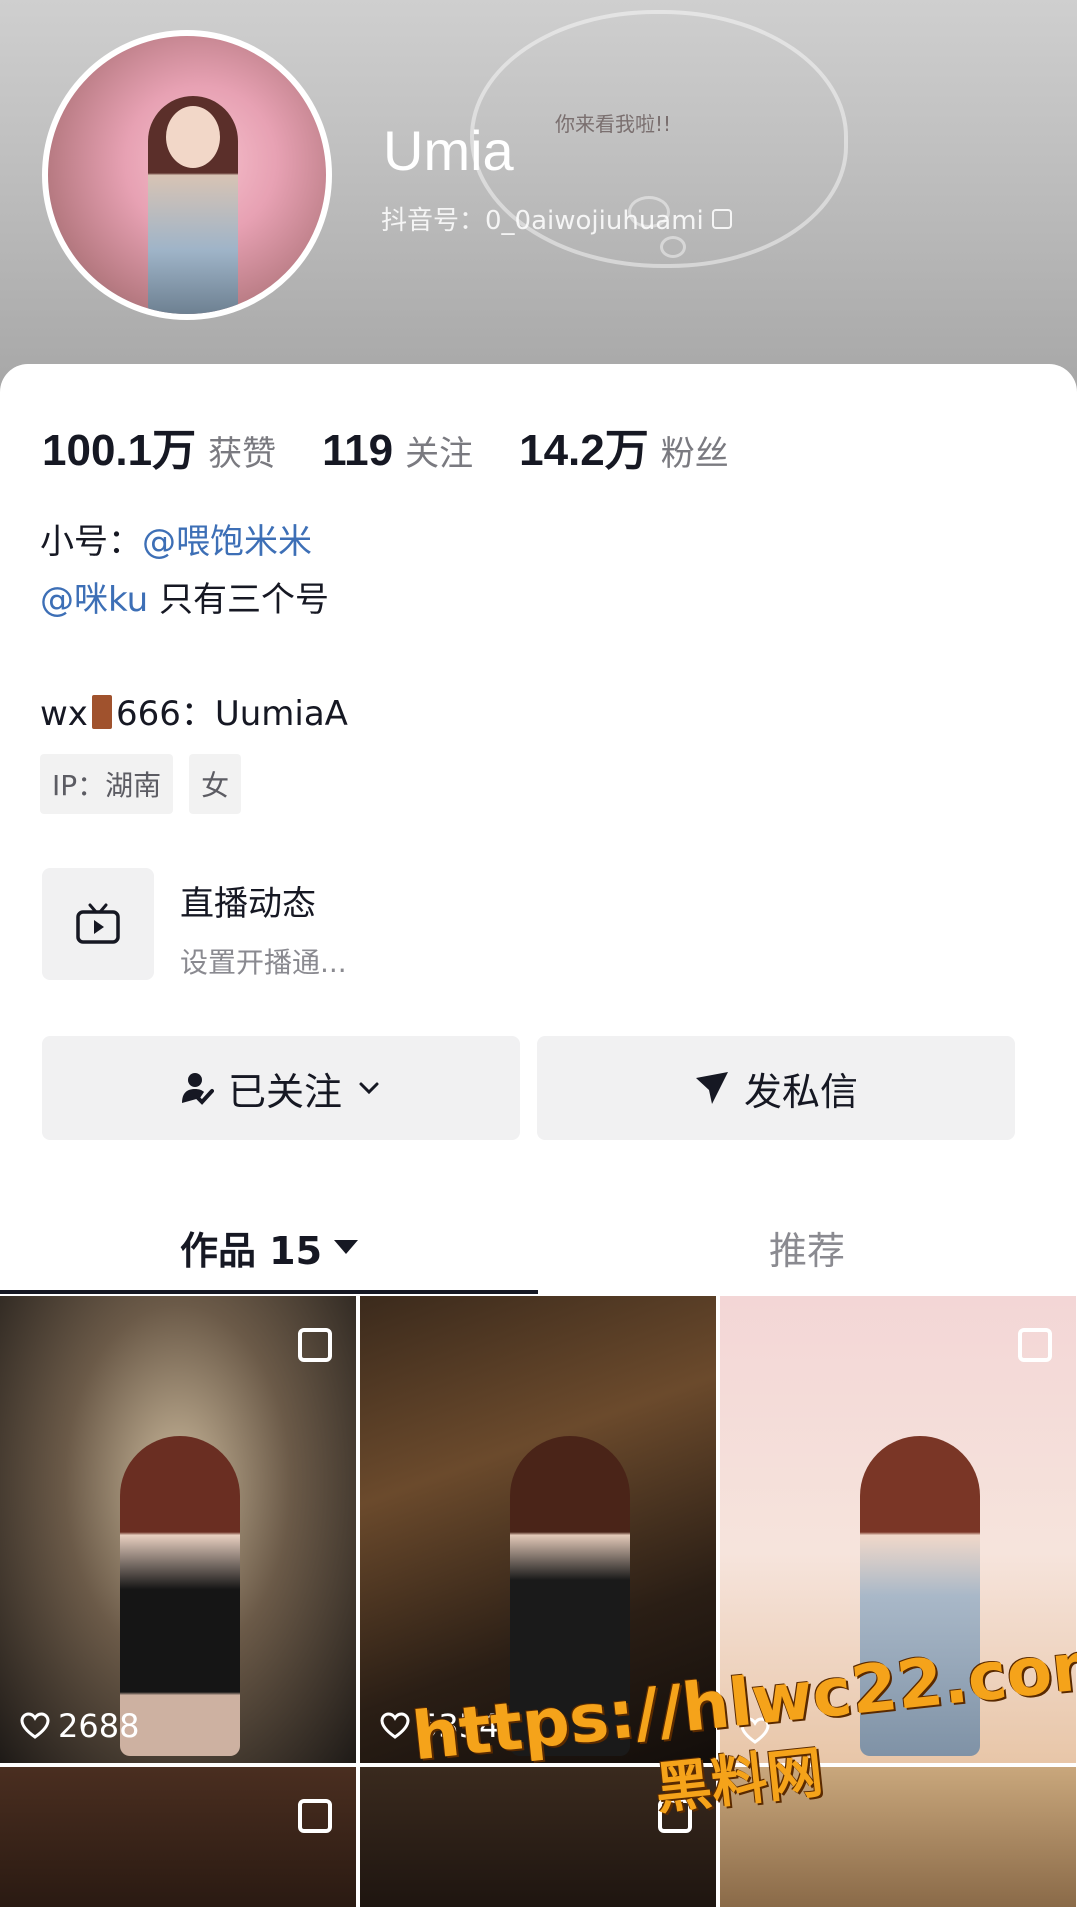 The width and height of the screenshot is (1077, 1907). Describe the element at coordinates (231, 714) in the screenshot. I see `wx-text: 666：UumiaA` at that location.